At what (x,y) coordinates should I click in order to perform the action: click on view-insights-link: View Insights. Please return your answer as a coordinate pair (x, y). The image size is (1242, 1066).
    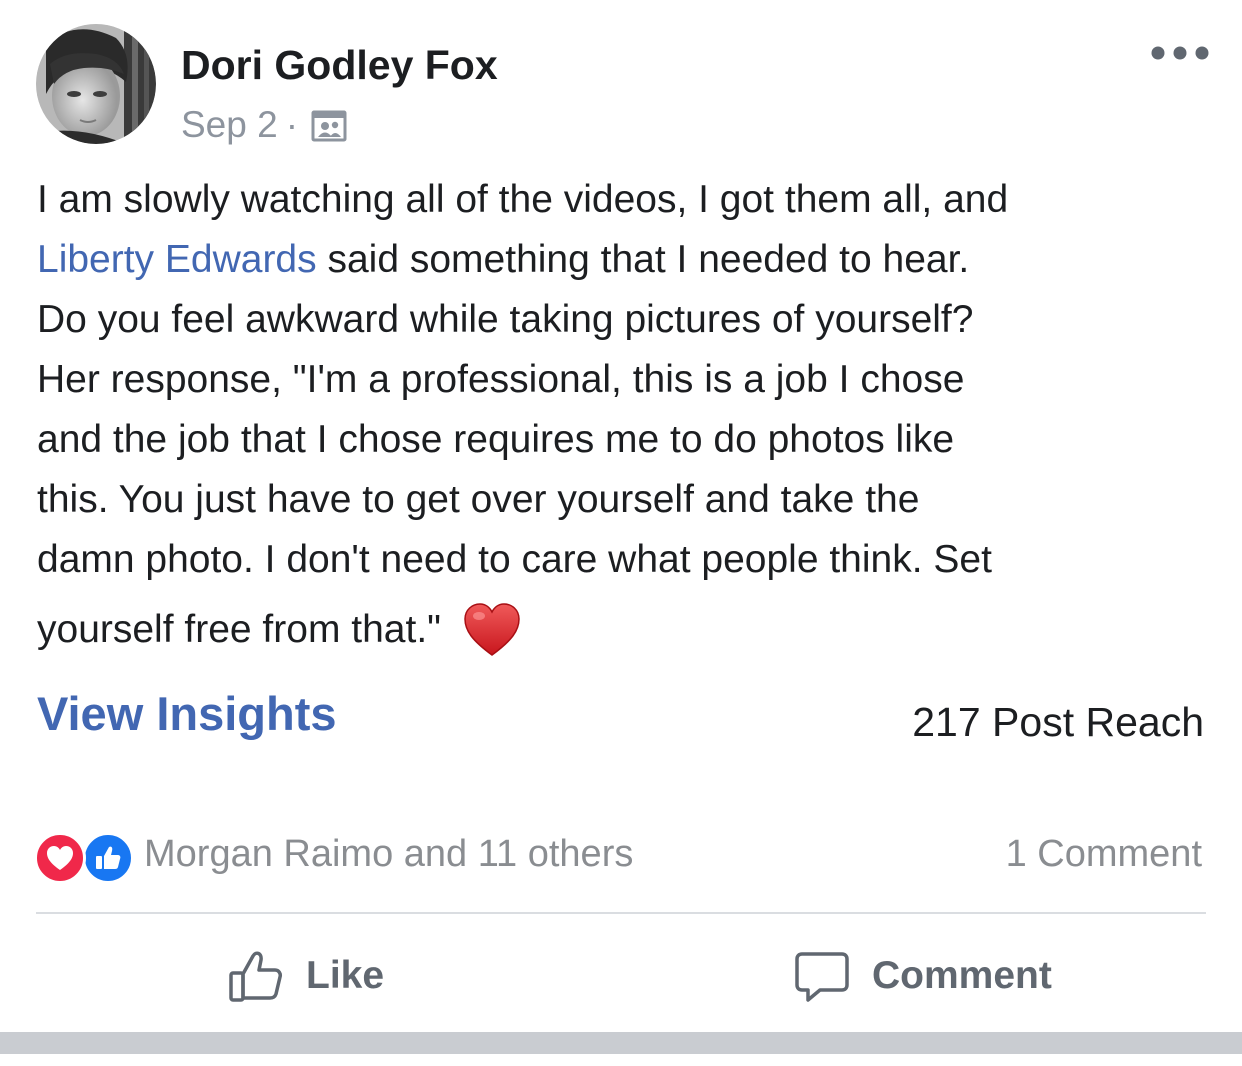
    Looking at the image, I should click on (187, 714).